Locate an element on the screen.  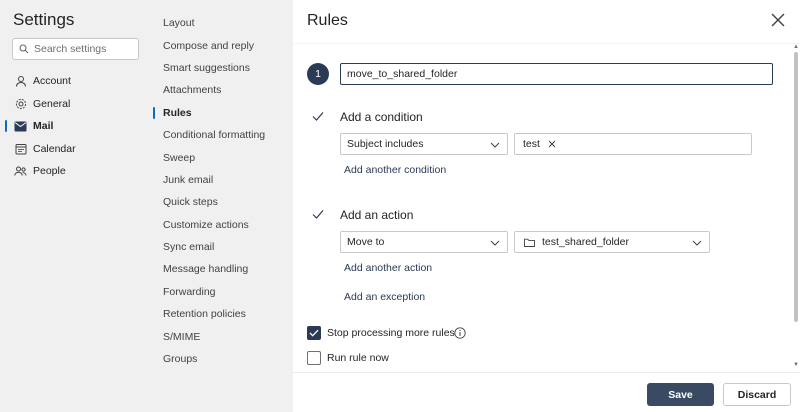
scroll-up-arrow-icon: ▲ is located at coordinates (796, 47).